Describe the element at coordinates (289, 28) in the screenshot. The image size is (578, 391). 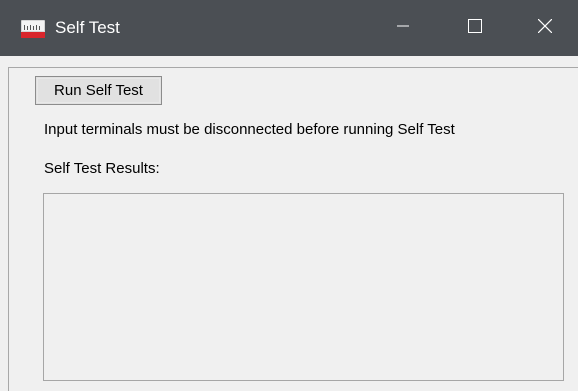
I see `title-bar: Self Test` at that location.